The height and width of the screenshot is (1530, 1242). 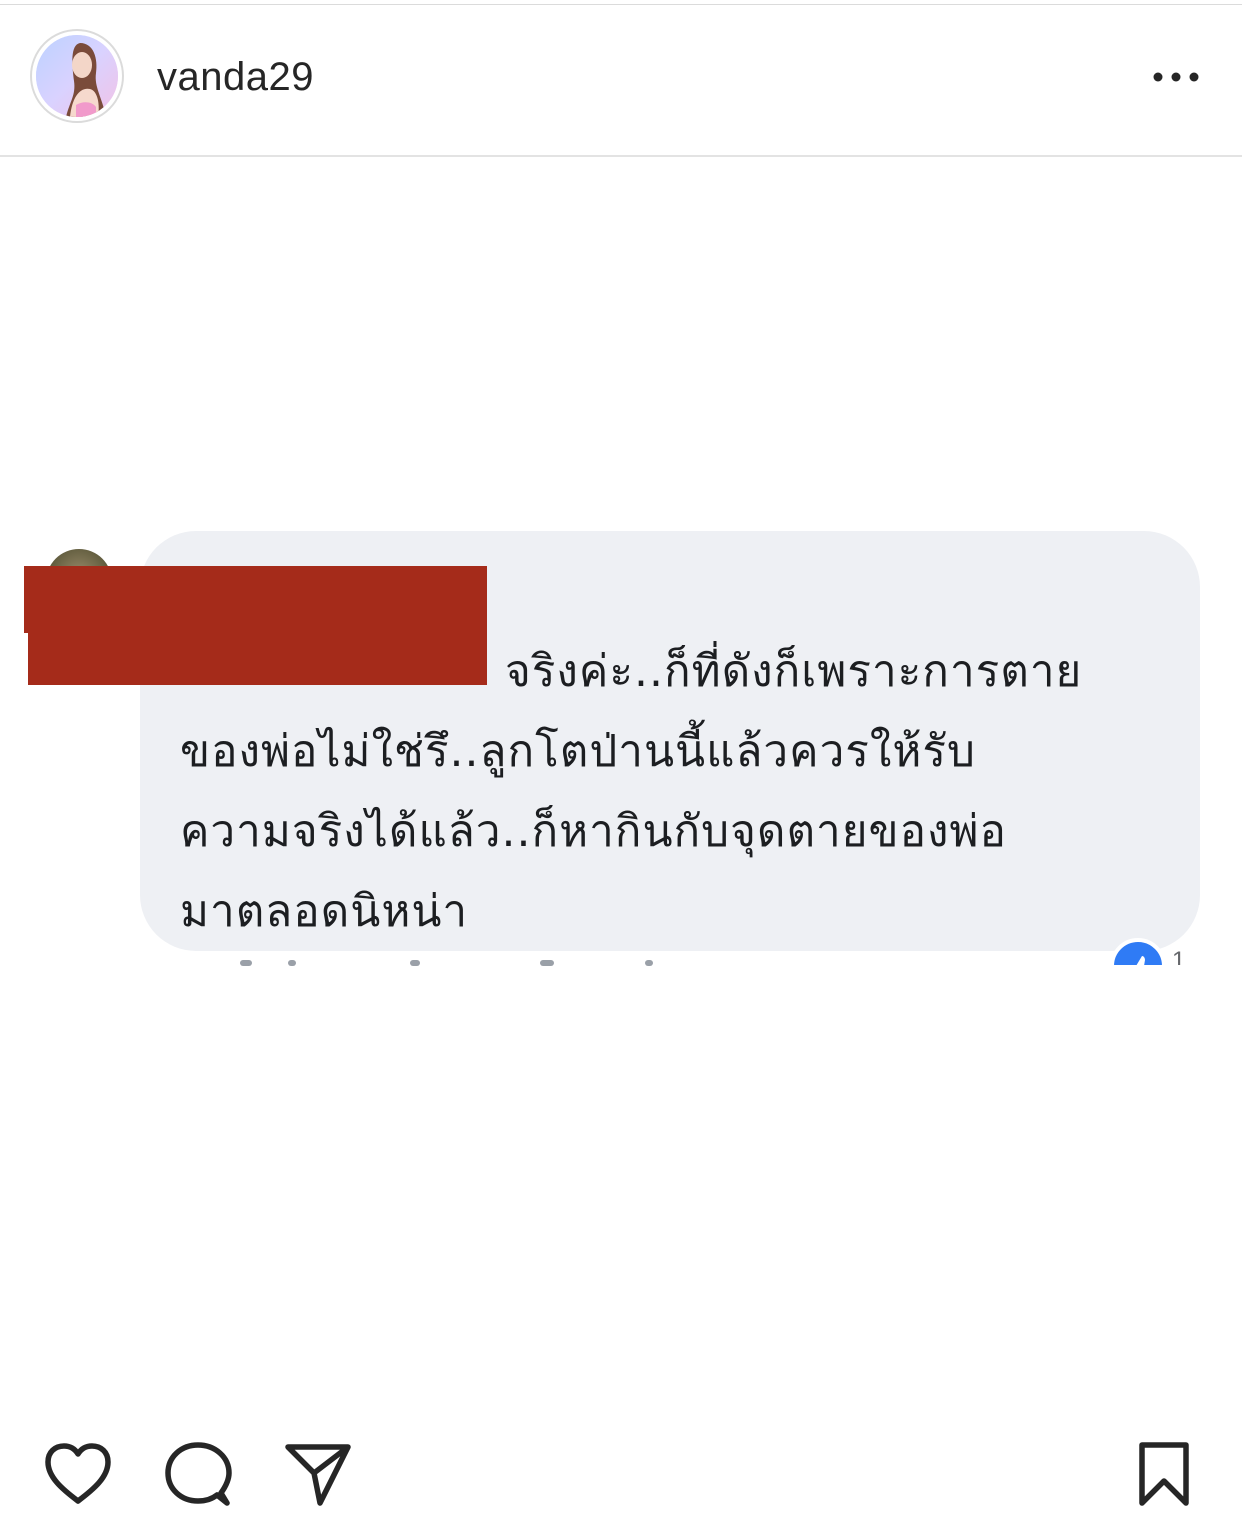 I want to click on avatar-photo, so click(x=77, y=76).